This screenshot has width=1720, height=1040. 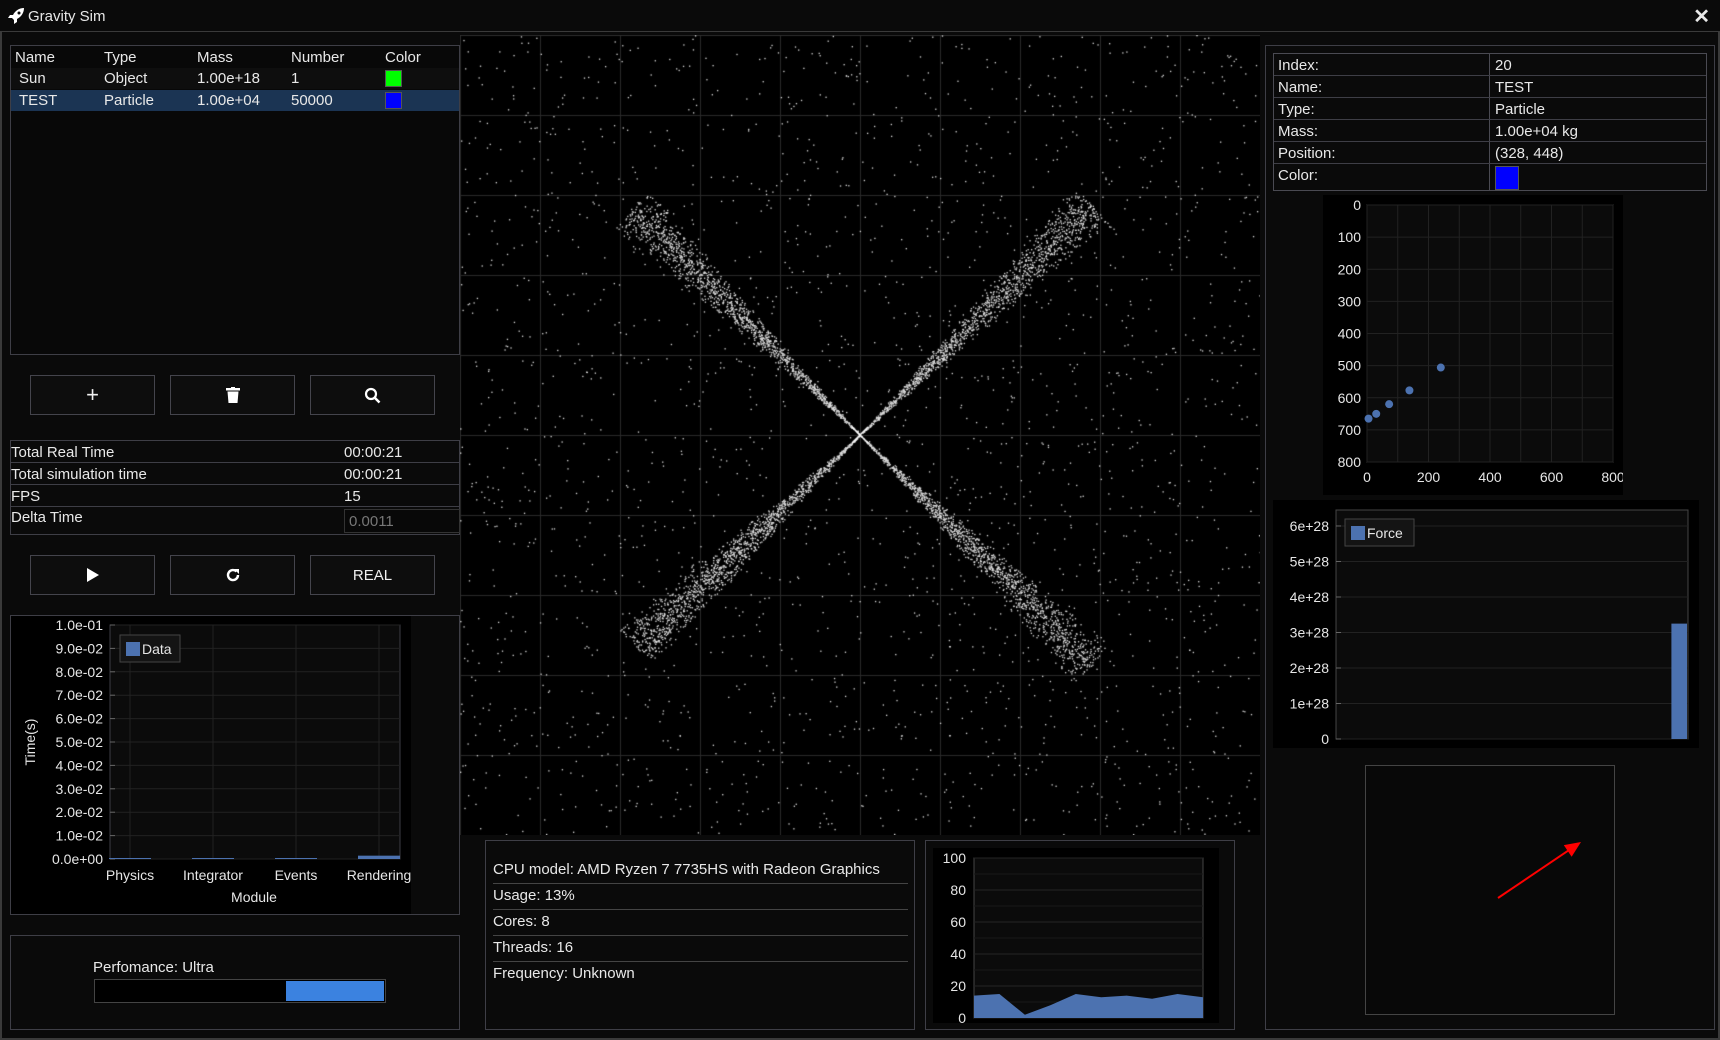 I want to click on search-button, so click(x=372, y=395).